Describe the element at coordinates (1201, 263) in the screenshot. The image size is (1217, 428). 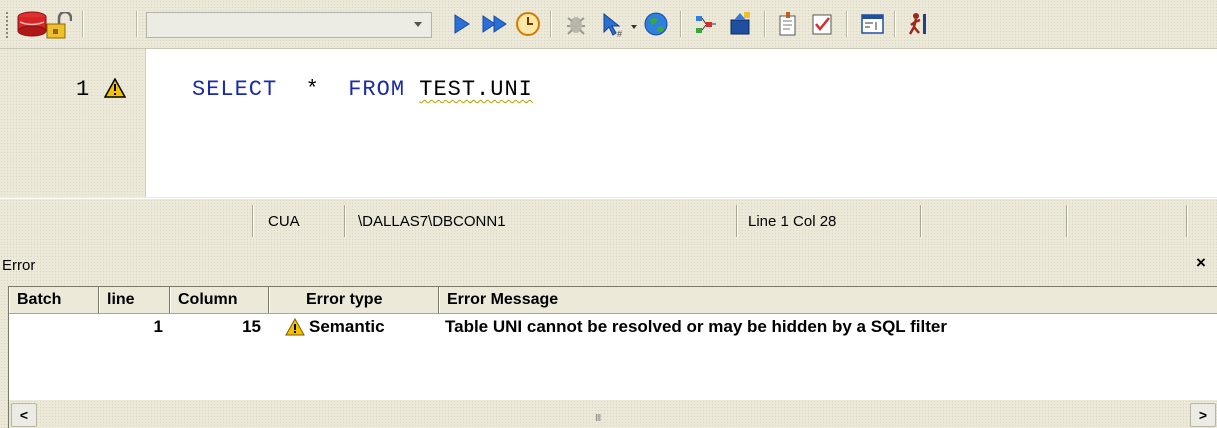
I see `close-icon: ×` at that location.